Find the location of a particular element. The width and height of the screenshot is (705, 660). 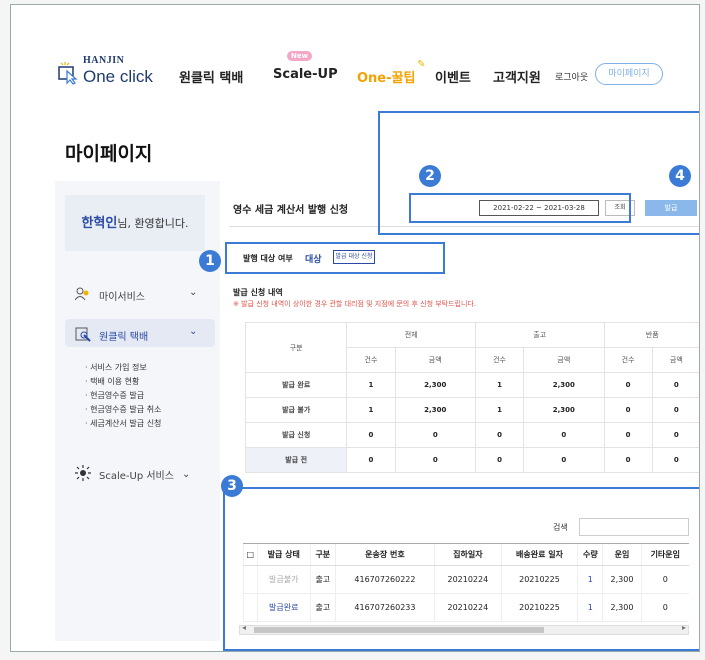

summary-group-header: 반품 is located at coordinates (651, 335).